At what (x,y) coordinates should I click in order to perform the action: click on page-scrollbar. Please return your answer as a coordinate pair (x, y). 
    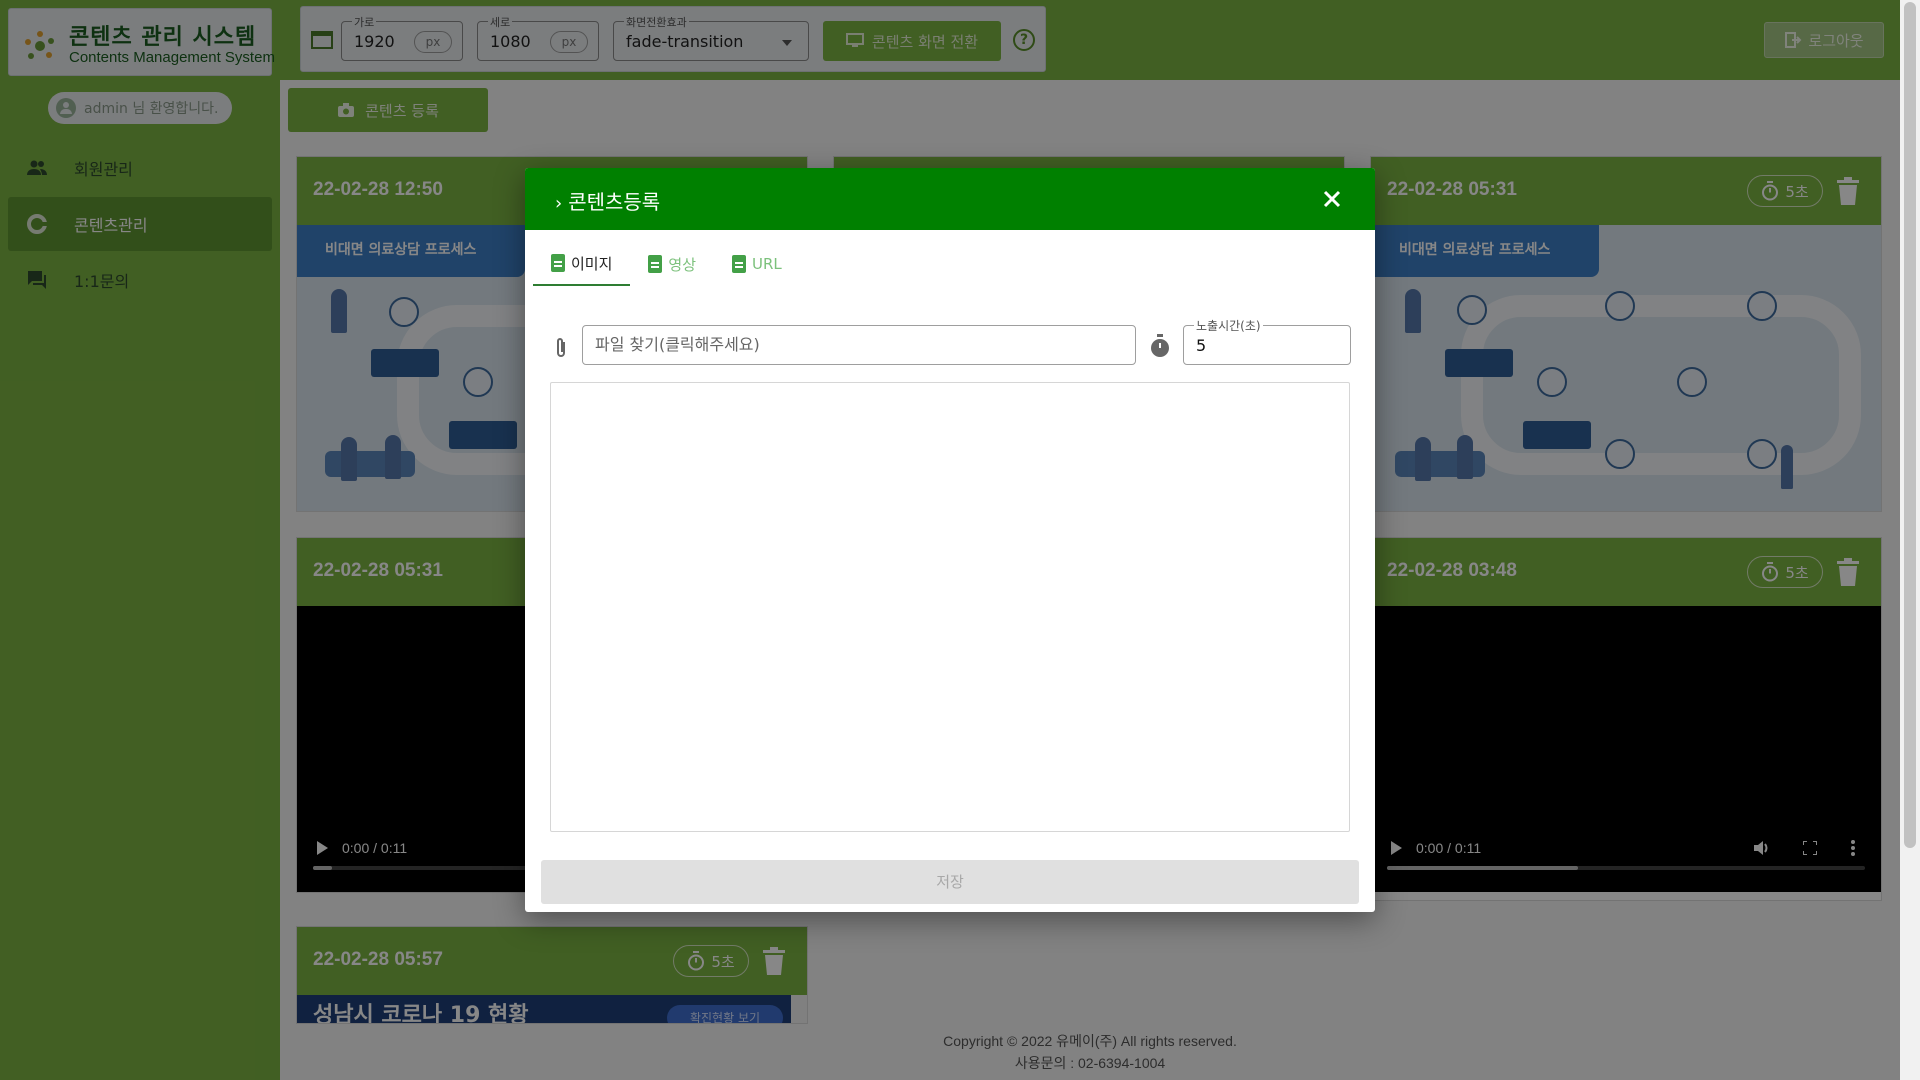
    Looking at the image, I should click on (1910, 540).